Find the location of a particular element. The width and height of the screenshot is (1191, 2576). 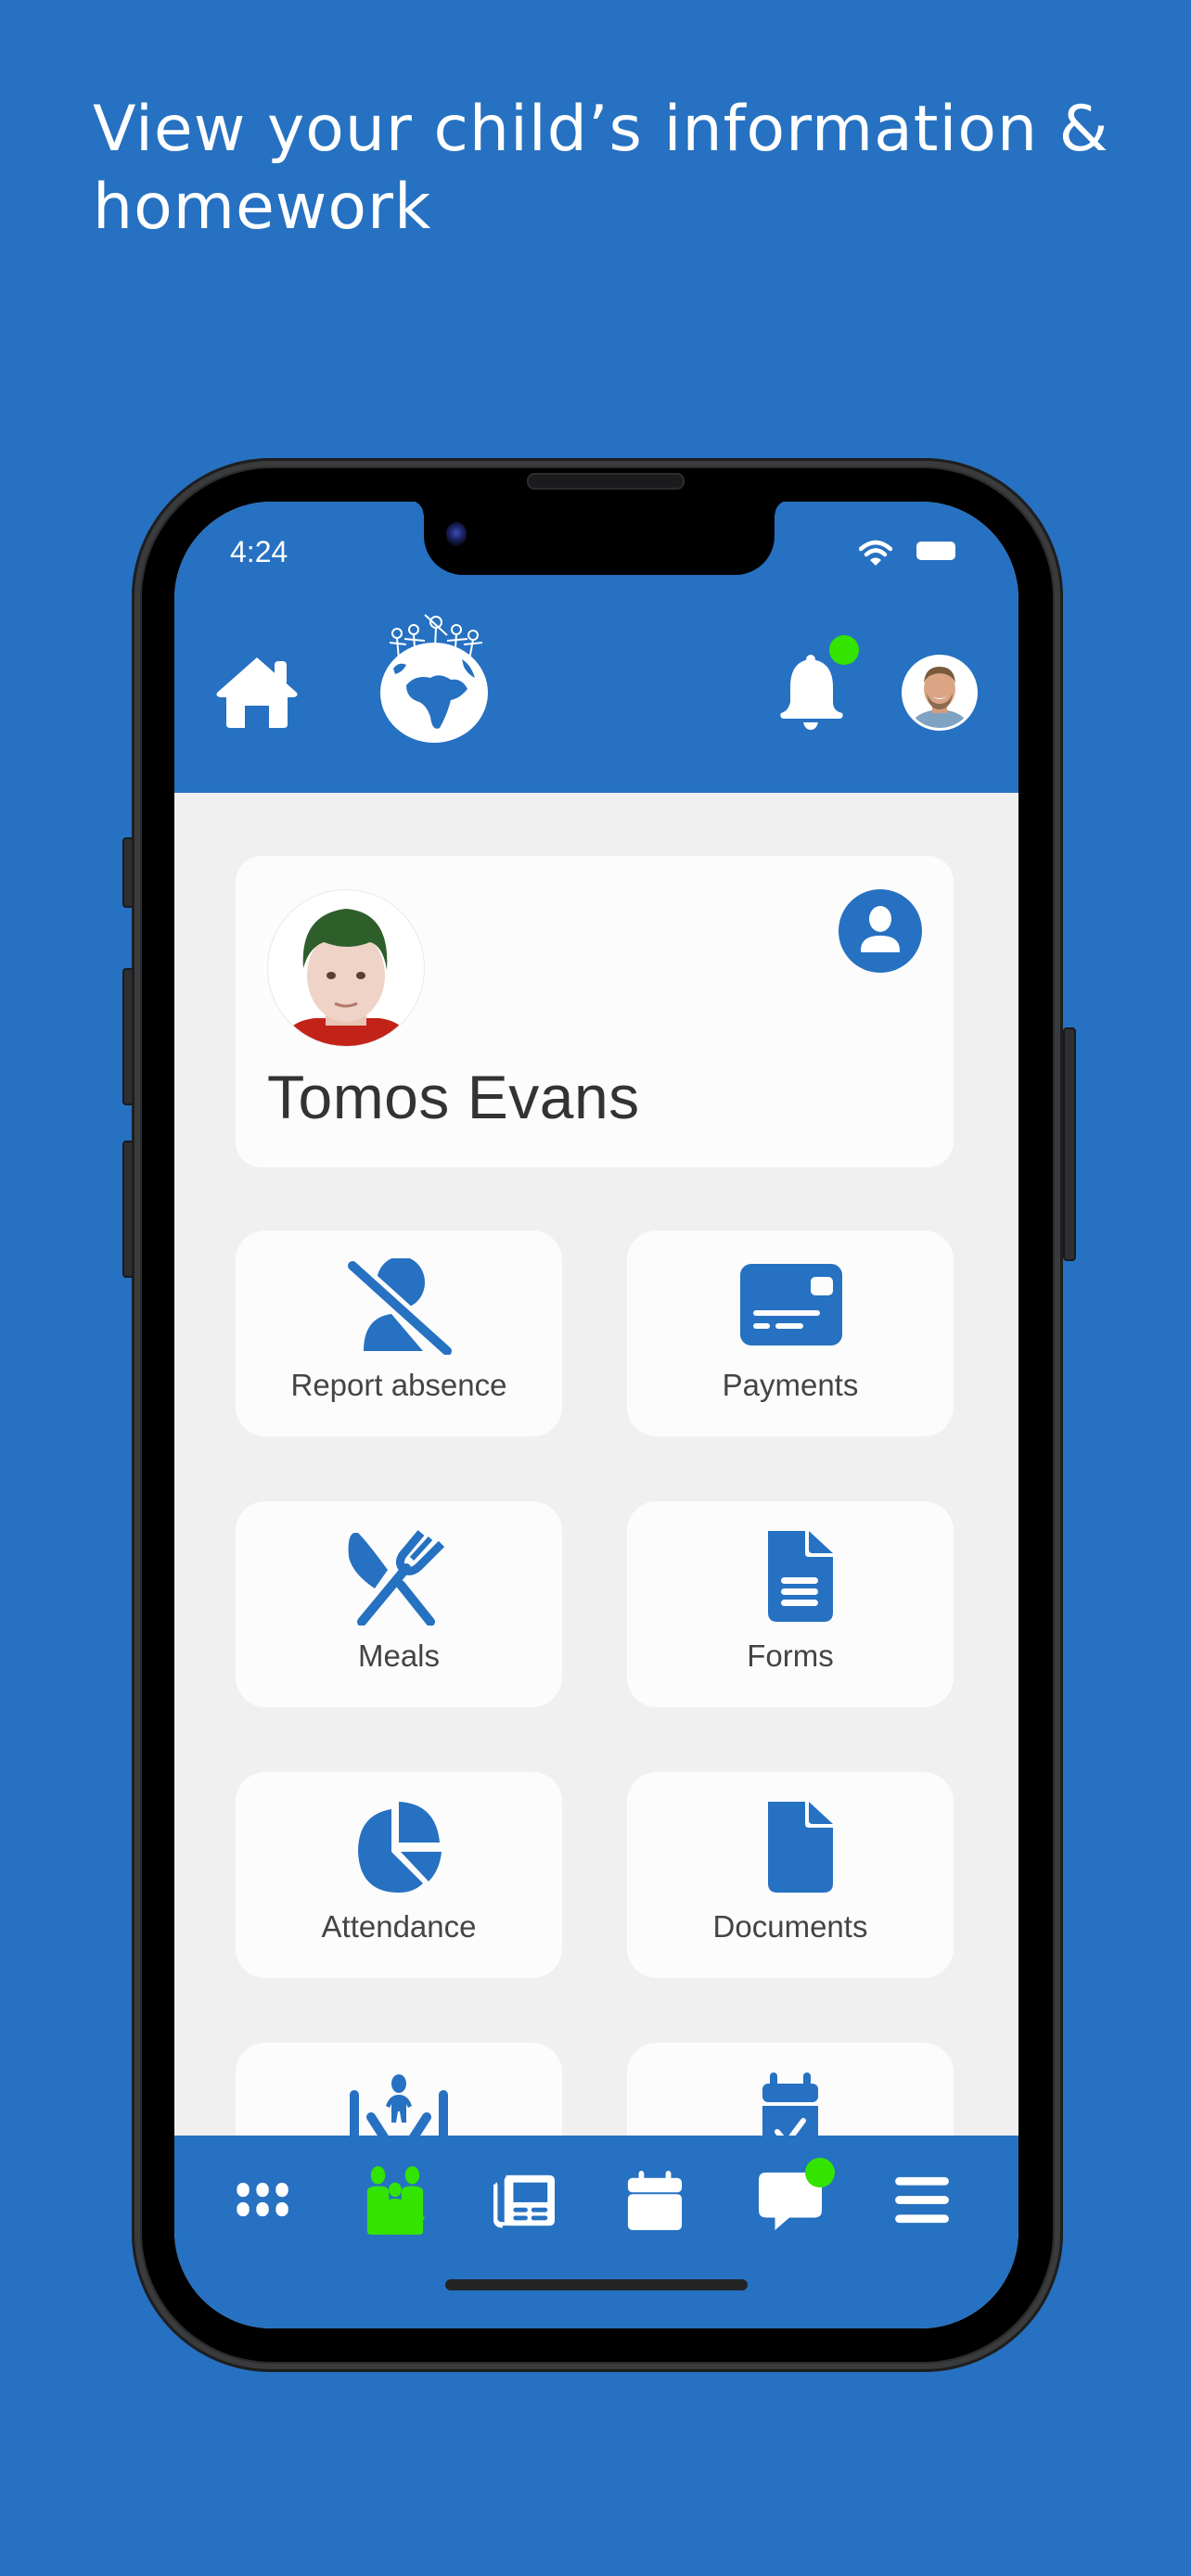

battery-icon is located at coordinates (935, 551).